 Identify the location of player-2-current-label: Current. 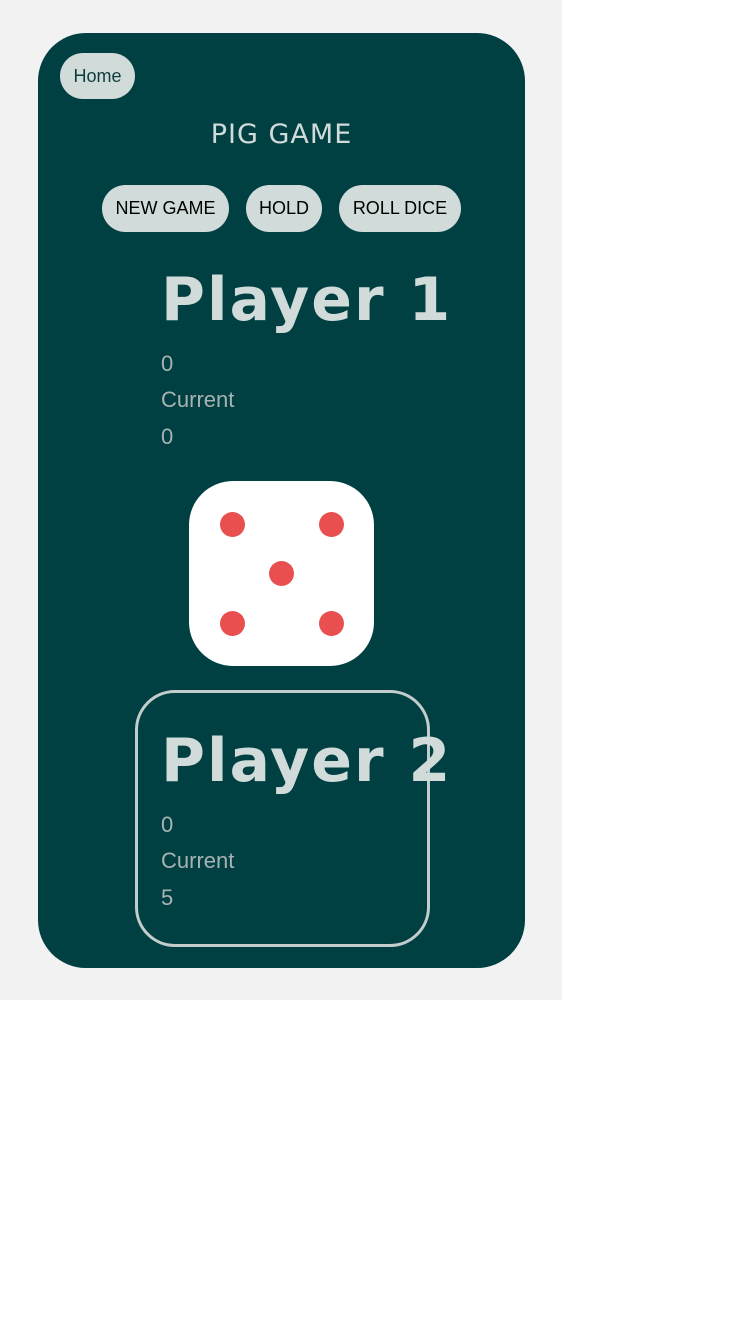
(198, 860).